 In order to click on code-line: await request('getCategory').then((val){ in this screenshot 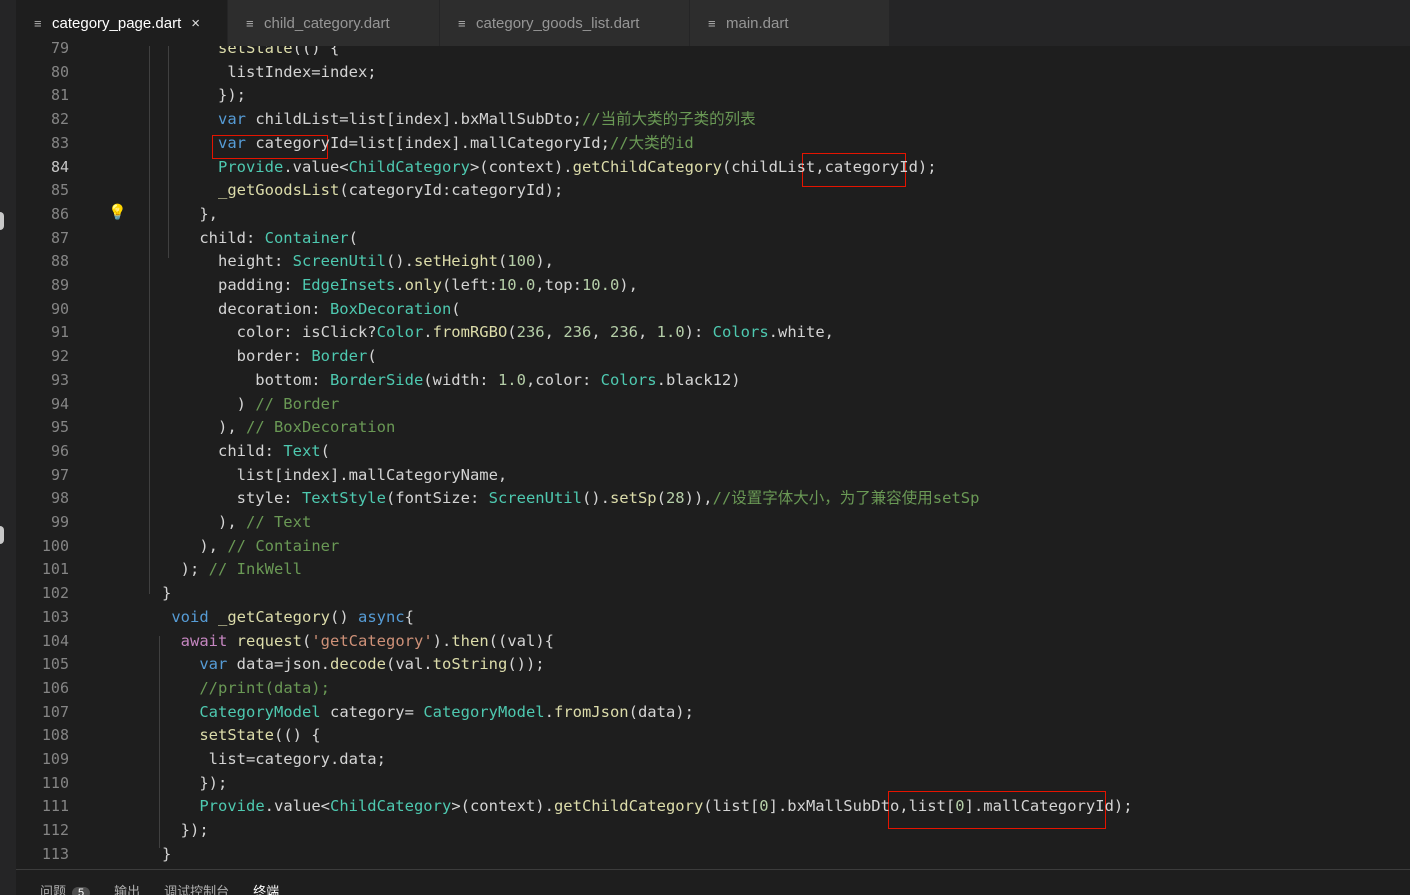, I will do `click(367, 641)`.